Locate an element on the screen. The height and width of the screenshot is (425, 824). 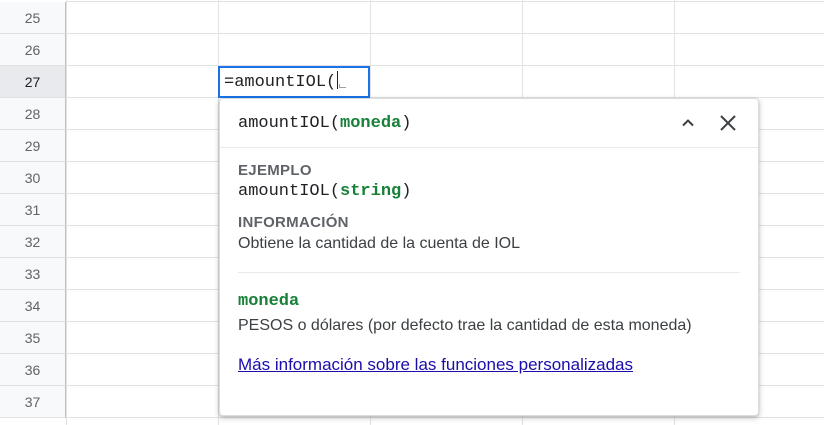
example-argument: string is located at coordinates (371, 191).